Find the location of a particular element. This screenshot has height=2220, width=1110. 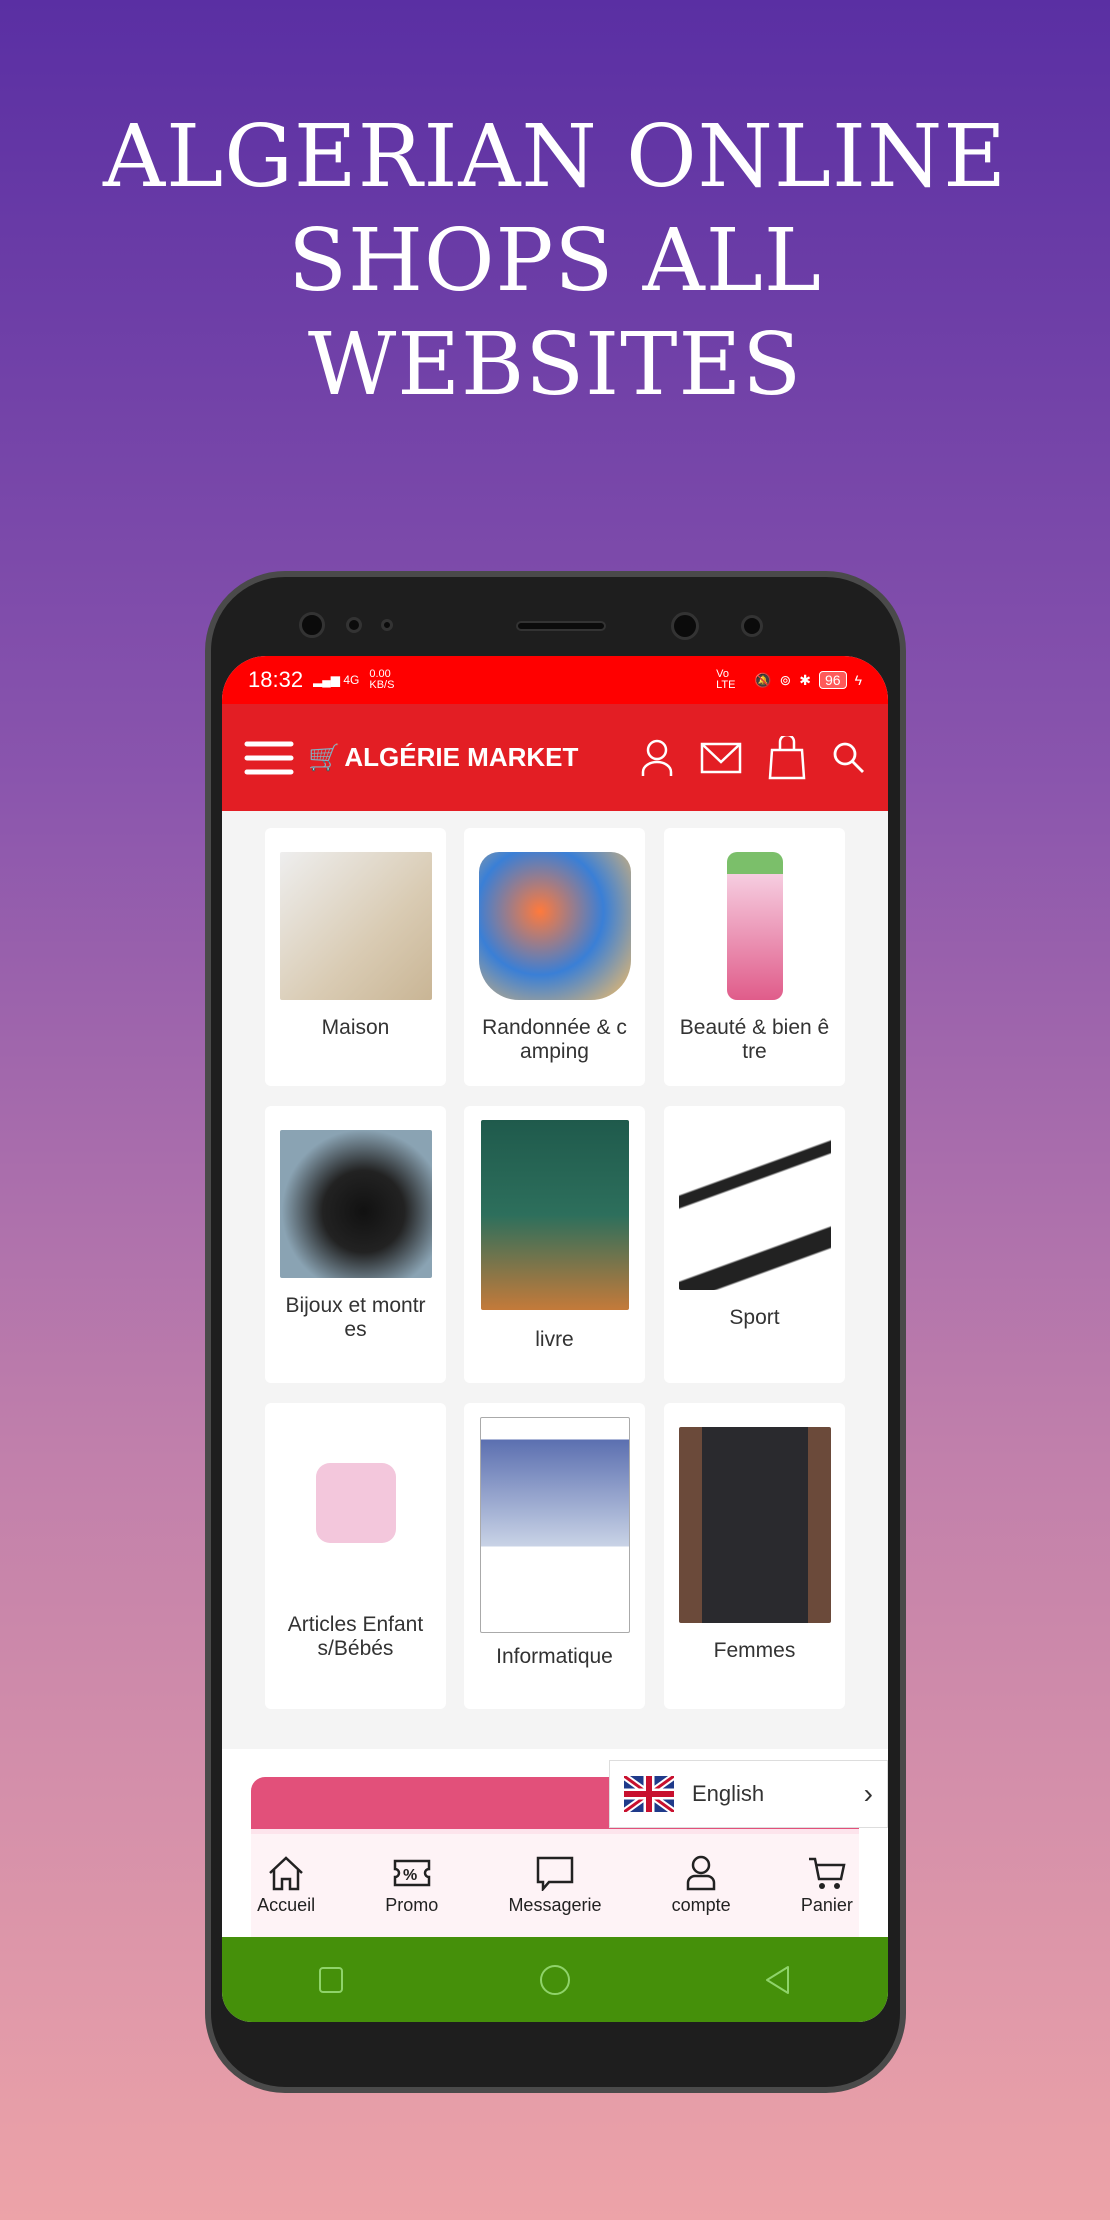

chat-icon is located at coordinates (555, 1873).